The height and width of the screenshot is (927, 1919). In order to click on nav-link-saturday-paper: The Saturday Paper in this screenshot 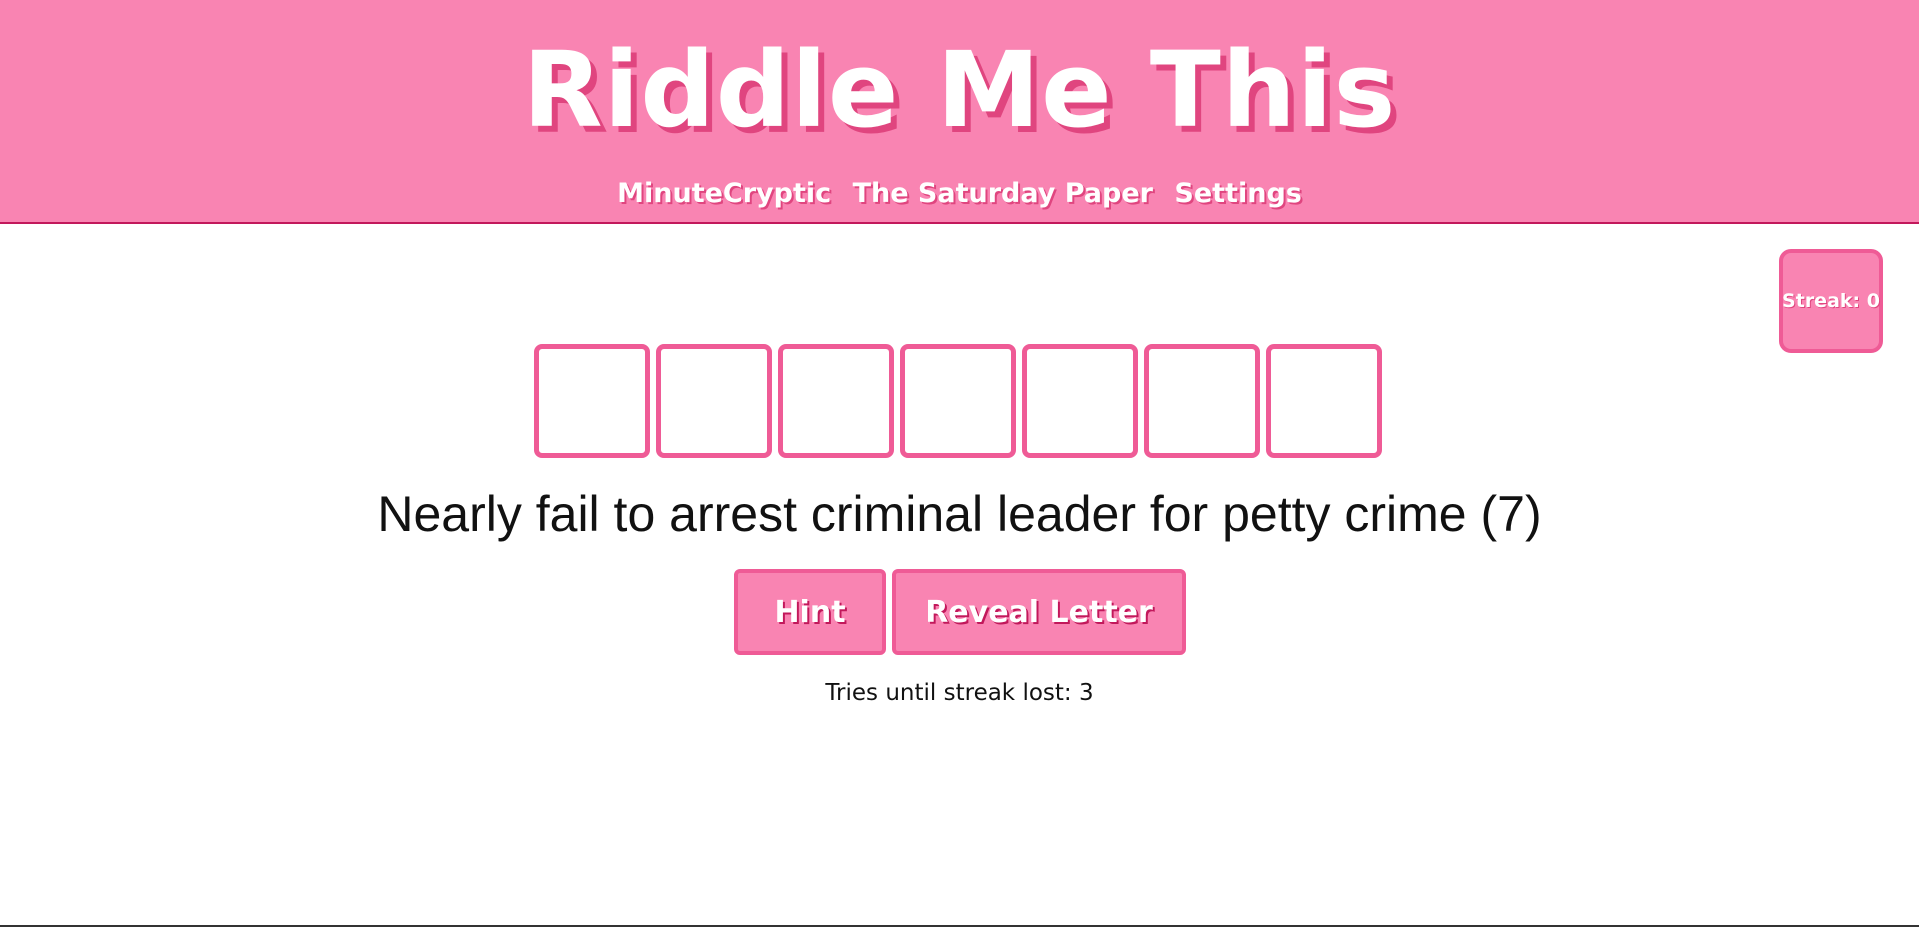, I will do `click(1003, 193)`.